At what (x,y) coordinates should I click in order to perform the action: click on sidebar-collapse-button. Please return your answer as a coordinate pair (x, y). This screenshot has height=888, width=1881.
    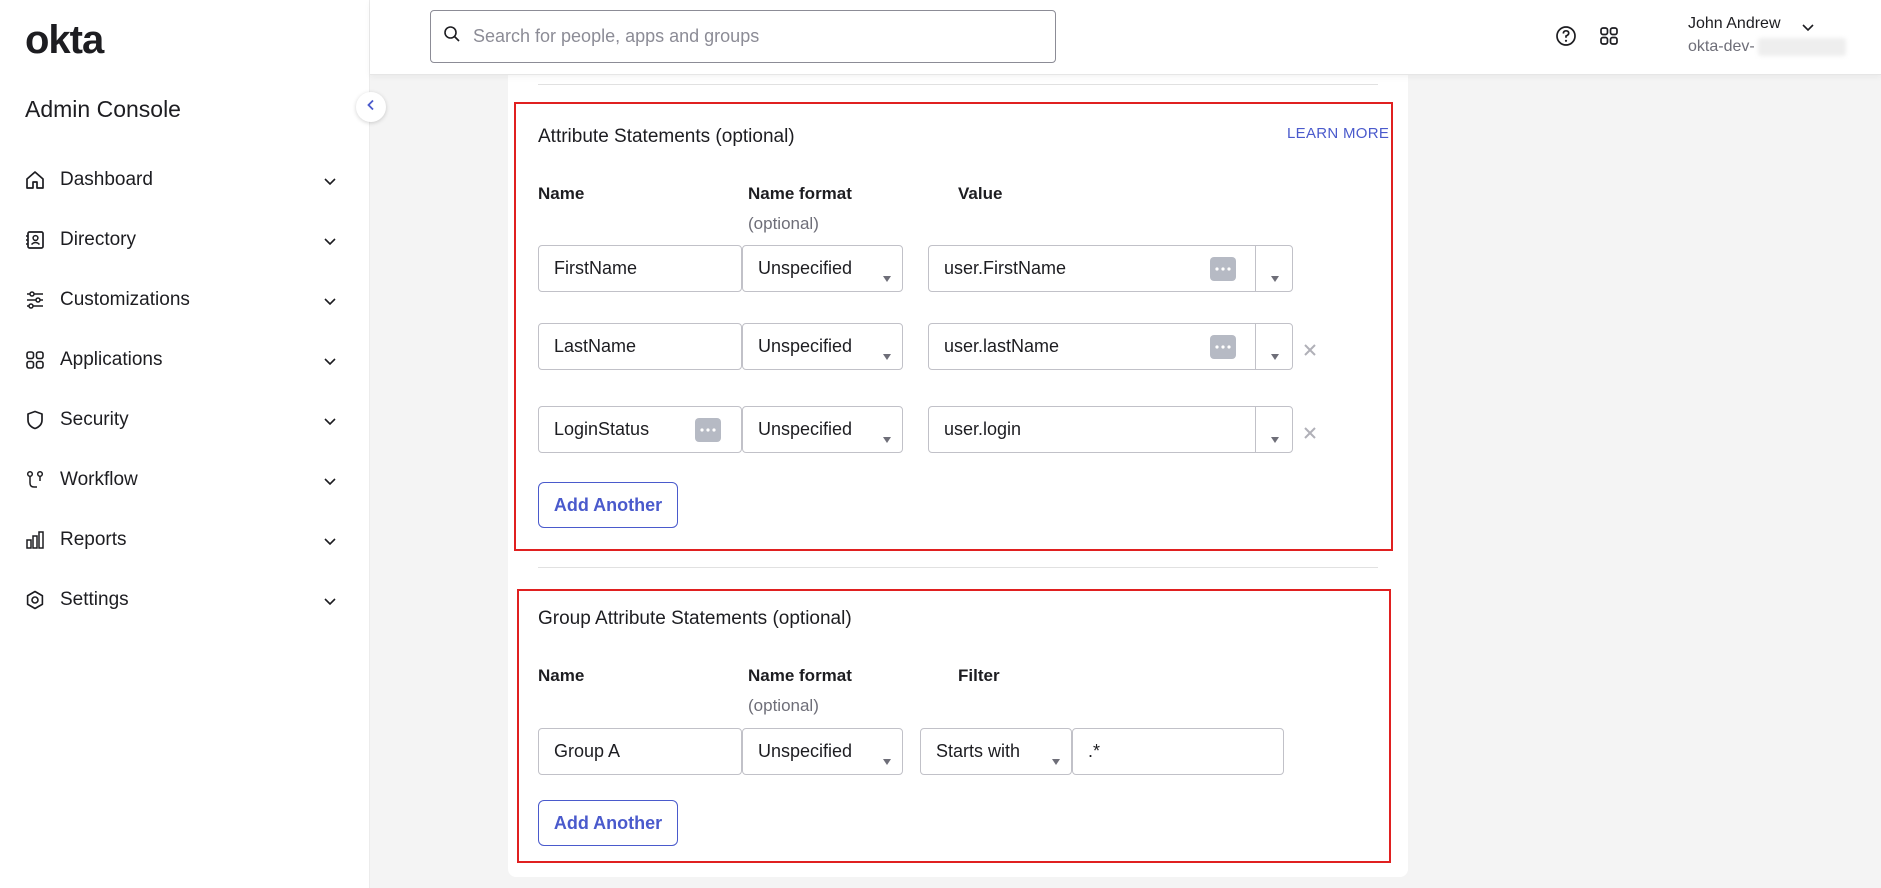
    Looking at the image, I should click on (371, 107).